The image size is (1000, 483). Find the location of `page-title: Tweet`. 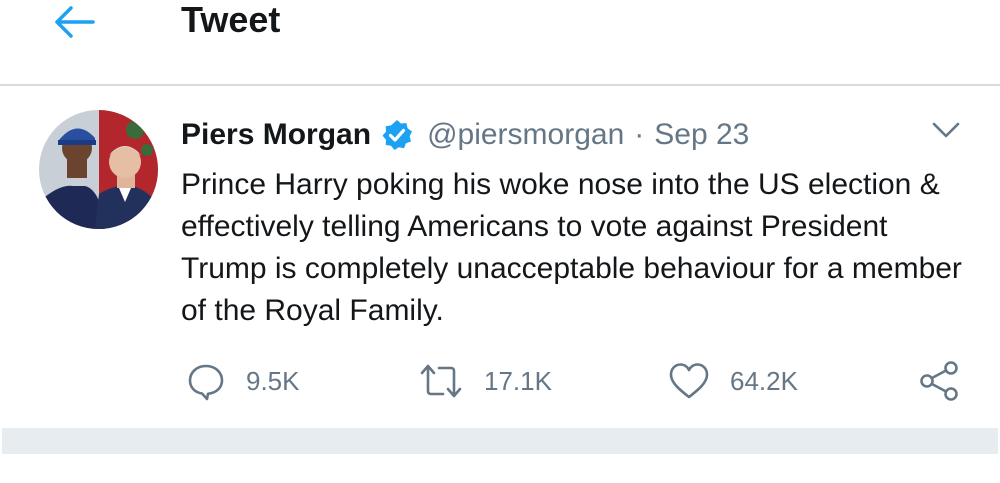

page-title: Tweet is located at coordinates (231, 20).